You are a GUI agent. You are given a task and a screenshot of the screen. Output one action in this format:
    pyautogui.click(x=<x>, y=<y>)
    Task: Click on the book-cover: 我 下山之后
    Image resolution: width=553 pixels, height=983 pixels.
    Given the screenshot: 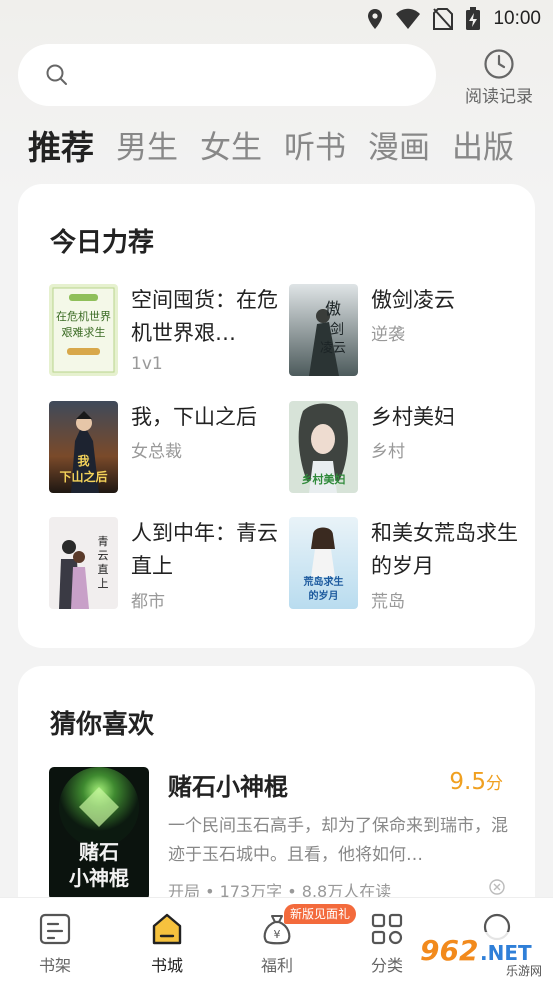 What is the action you would take?
    pyautogui.click(x=83, y=447)
    